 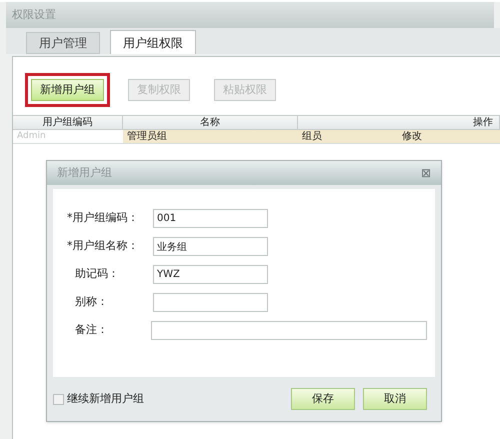 What do you see at coordinates (31, 136) in the screenshot?
I see `table-cell-text: Admin` at bounding box center [31, 136].